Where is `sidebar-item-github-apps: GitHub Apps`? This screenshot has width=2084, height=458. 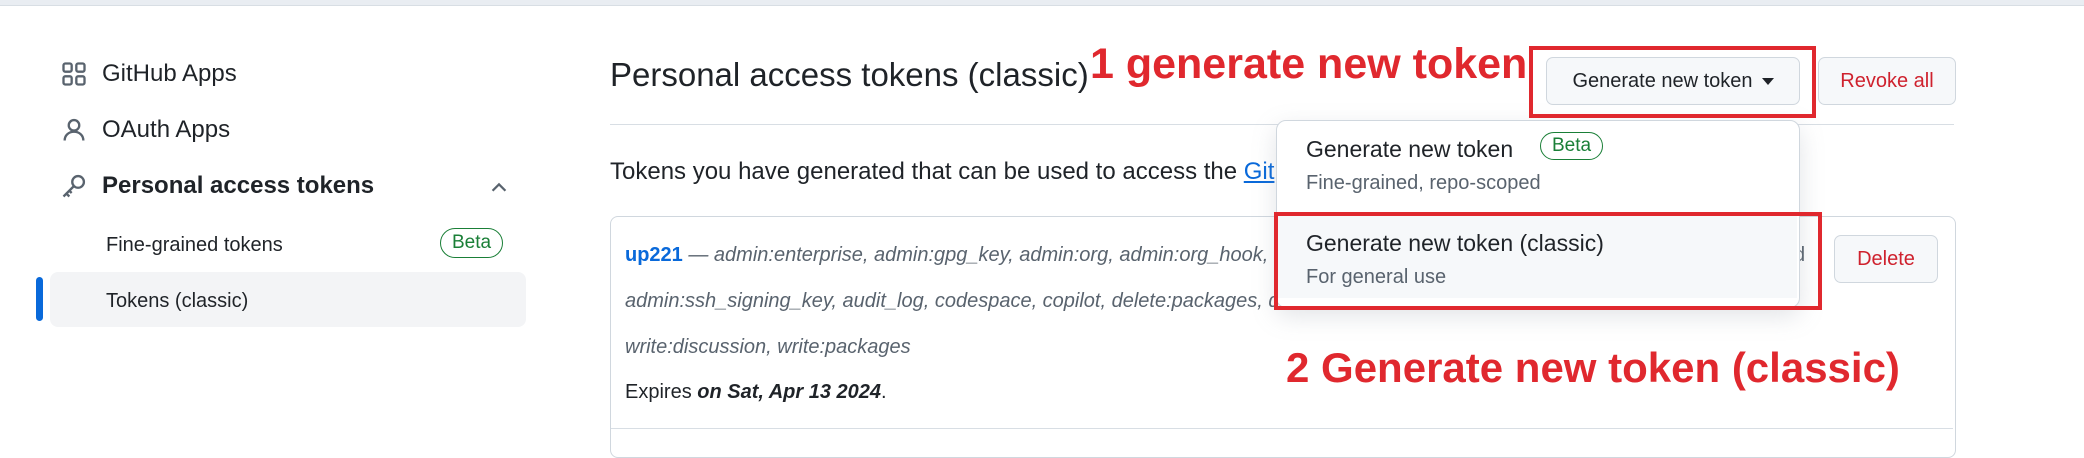
sidebar-item-github-apps: GitHub Apps is located at coordinates (148, 74).